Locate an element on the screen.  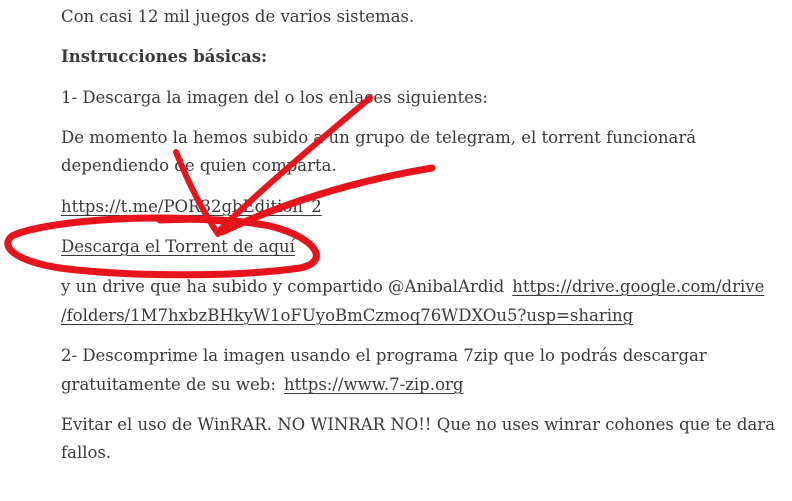
telegram-link: https://t.me/POR32gbEdition_2 is located at coordinates (191, 206).